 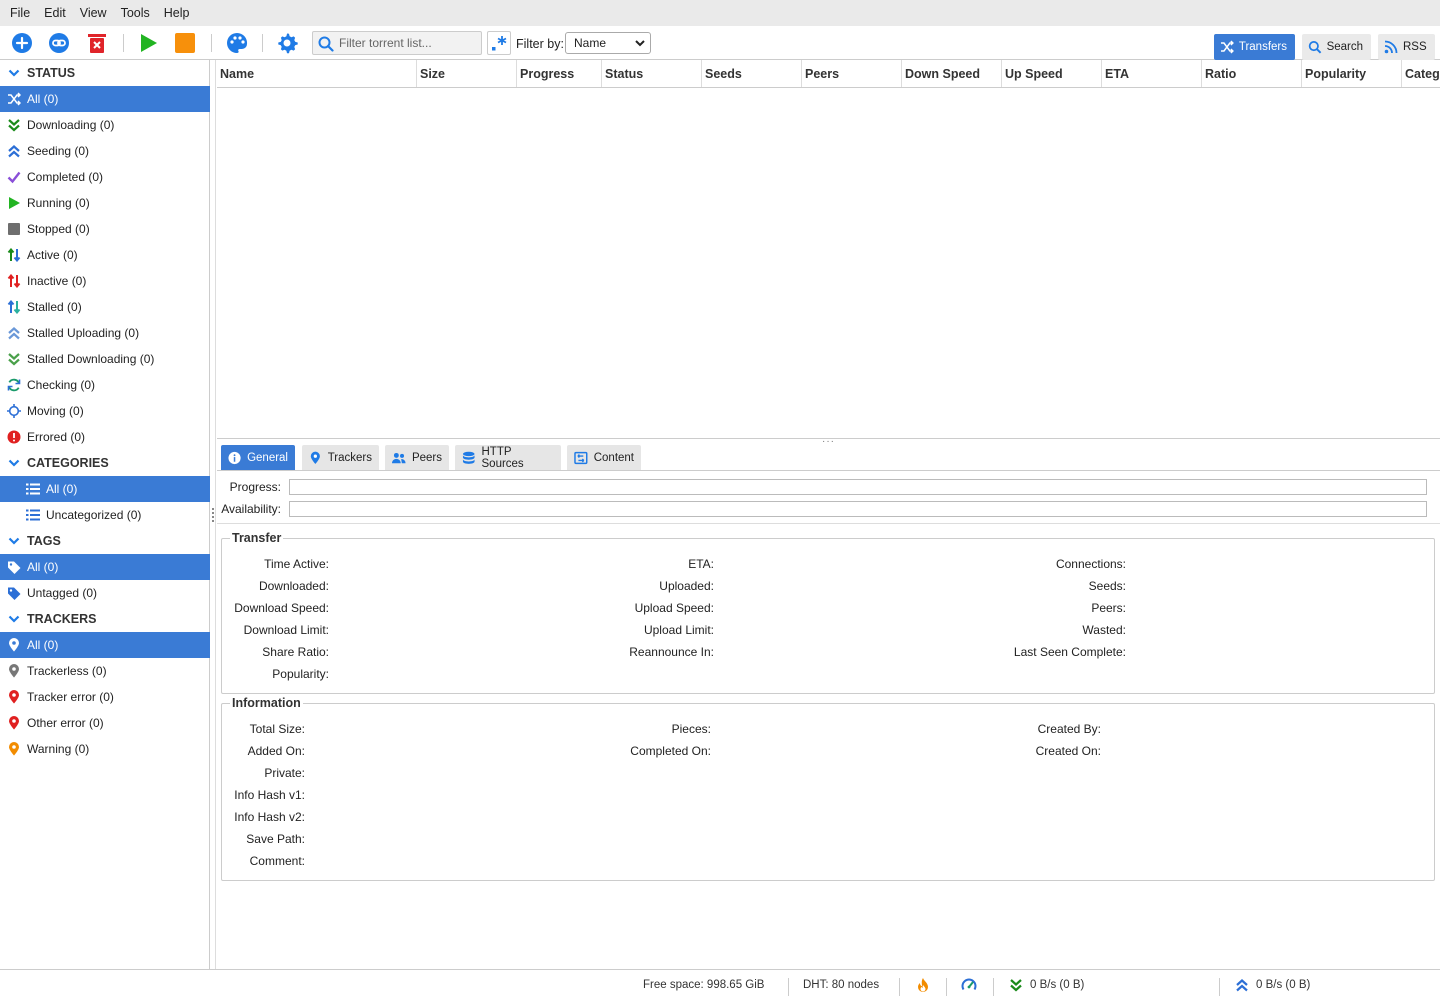 What do you see at coordinates (417, 457) in the screenshot?
I see `tab-peers: Peers` at bounding box center [417, 457].